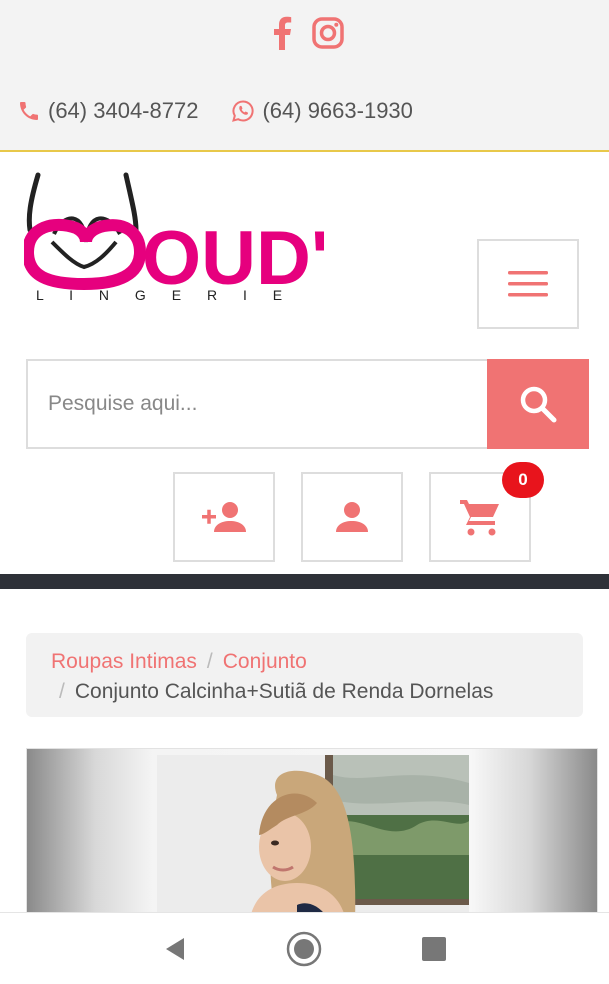  I want to click on home-icon, so click(304, 949).